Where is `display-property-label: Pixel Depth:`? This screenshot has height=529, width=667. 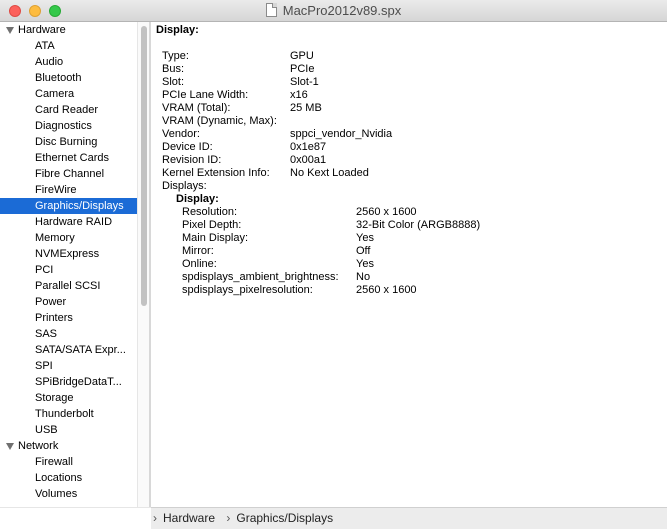 display-property-label: Pixel Depth: is located at coordinates (212, 225).